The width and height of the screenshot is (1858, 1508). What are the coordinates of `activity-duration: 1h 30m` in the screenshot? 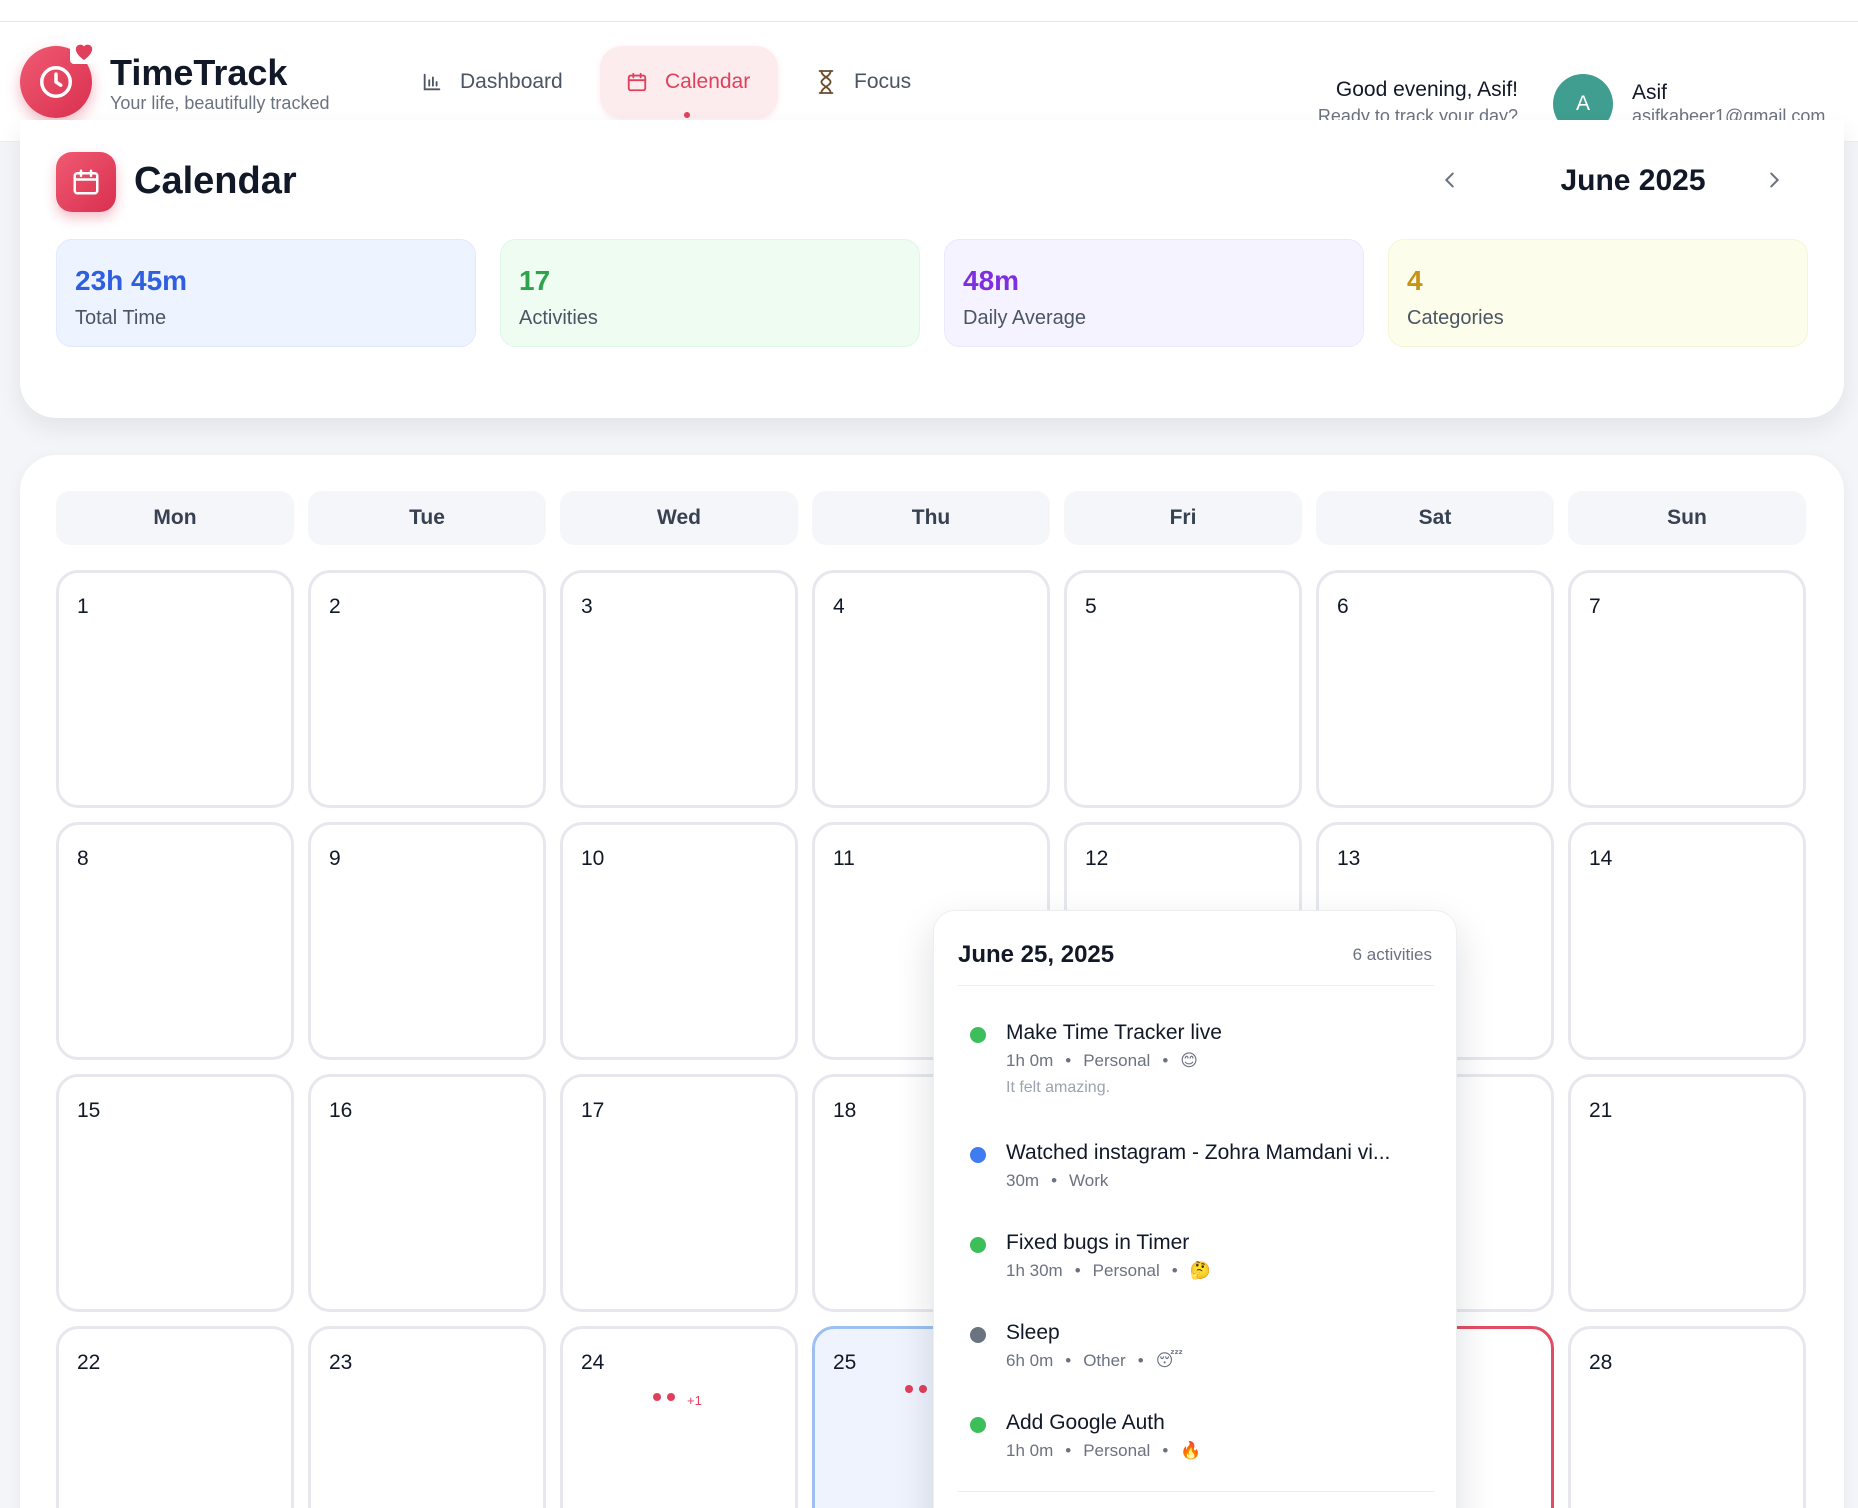 It's located at (1034, 1270).